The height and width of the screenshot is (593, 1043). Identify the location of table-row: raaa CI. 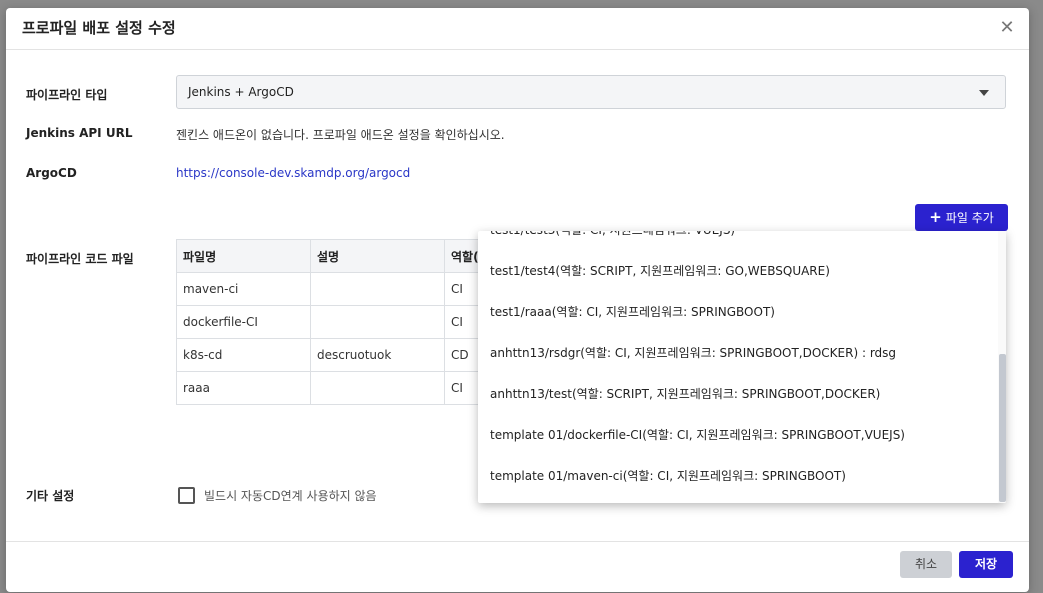
(340, 388).